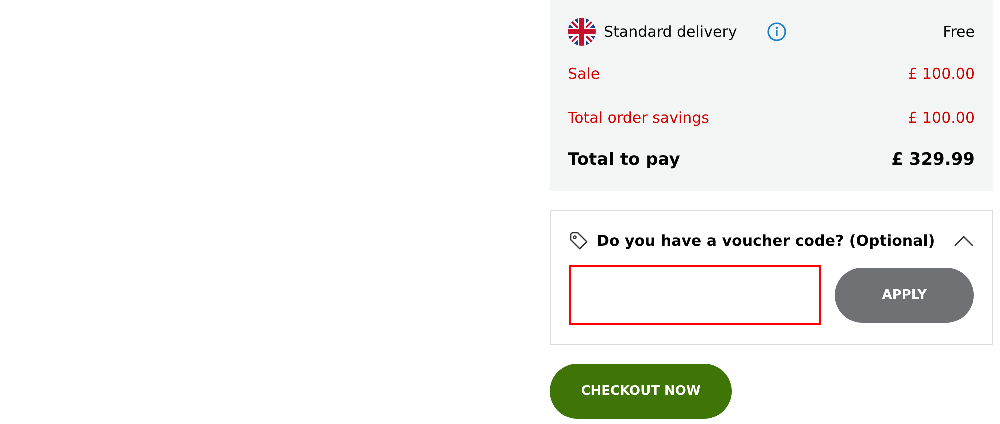 The width and height of the screenshot is (1000, 424). What do you see at coordinates (959, 32) in the screenshot?
I see `summary-value: Free` at bounding box center [959, 32].